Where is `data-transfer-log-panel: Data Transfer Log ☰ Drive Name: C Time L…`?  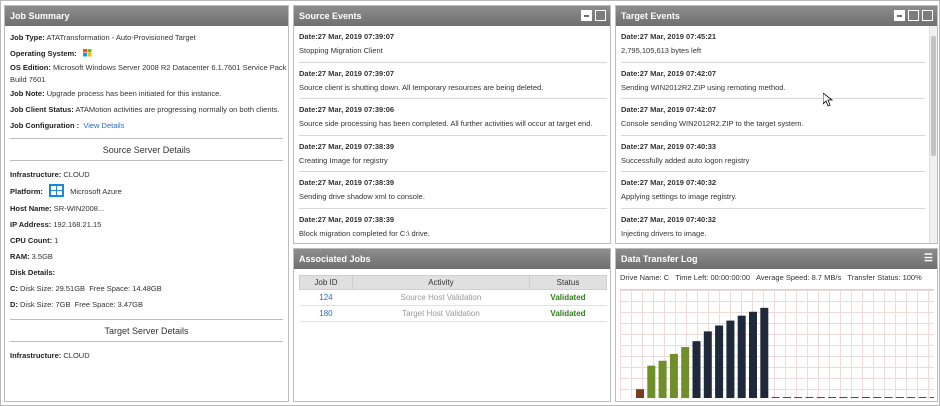 data-transfer-log-panel: Data Transfer Log ☰ Drive Name: C Time L… is located at coordinates (776, 325).